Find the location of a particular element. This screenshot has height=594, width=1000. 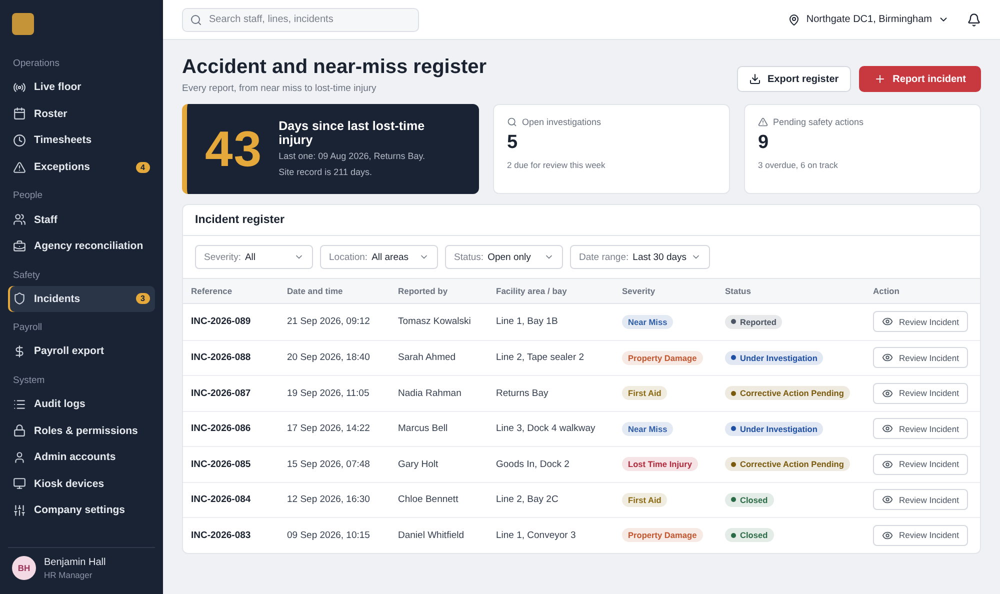

nav-item: Payroll export is located at coordinates (81, 351).